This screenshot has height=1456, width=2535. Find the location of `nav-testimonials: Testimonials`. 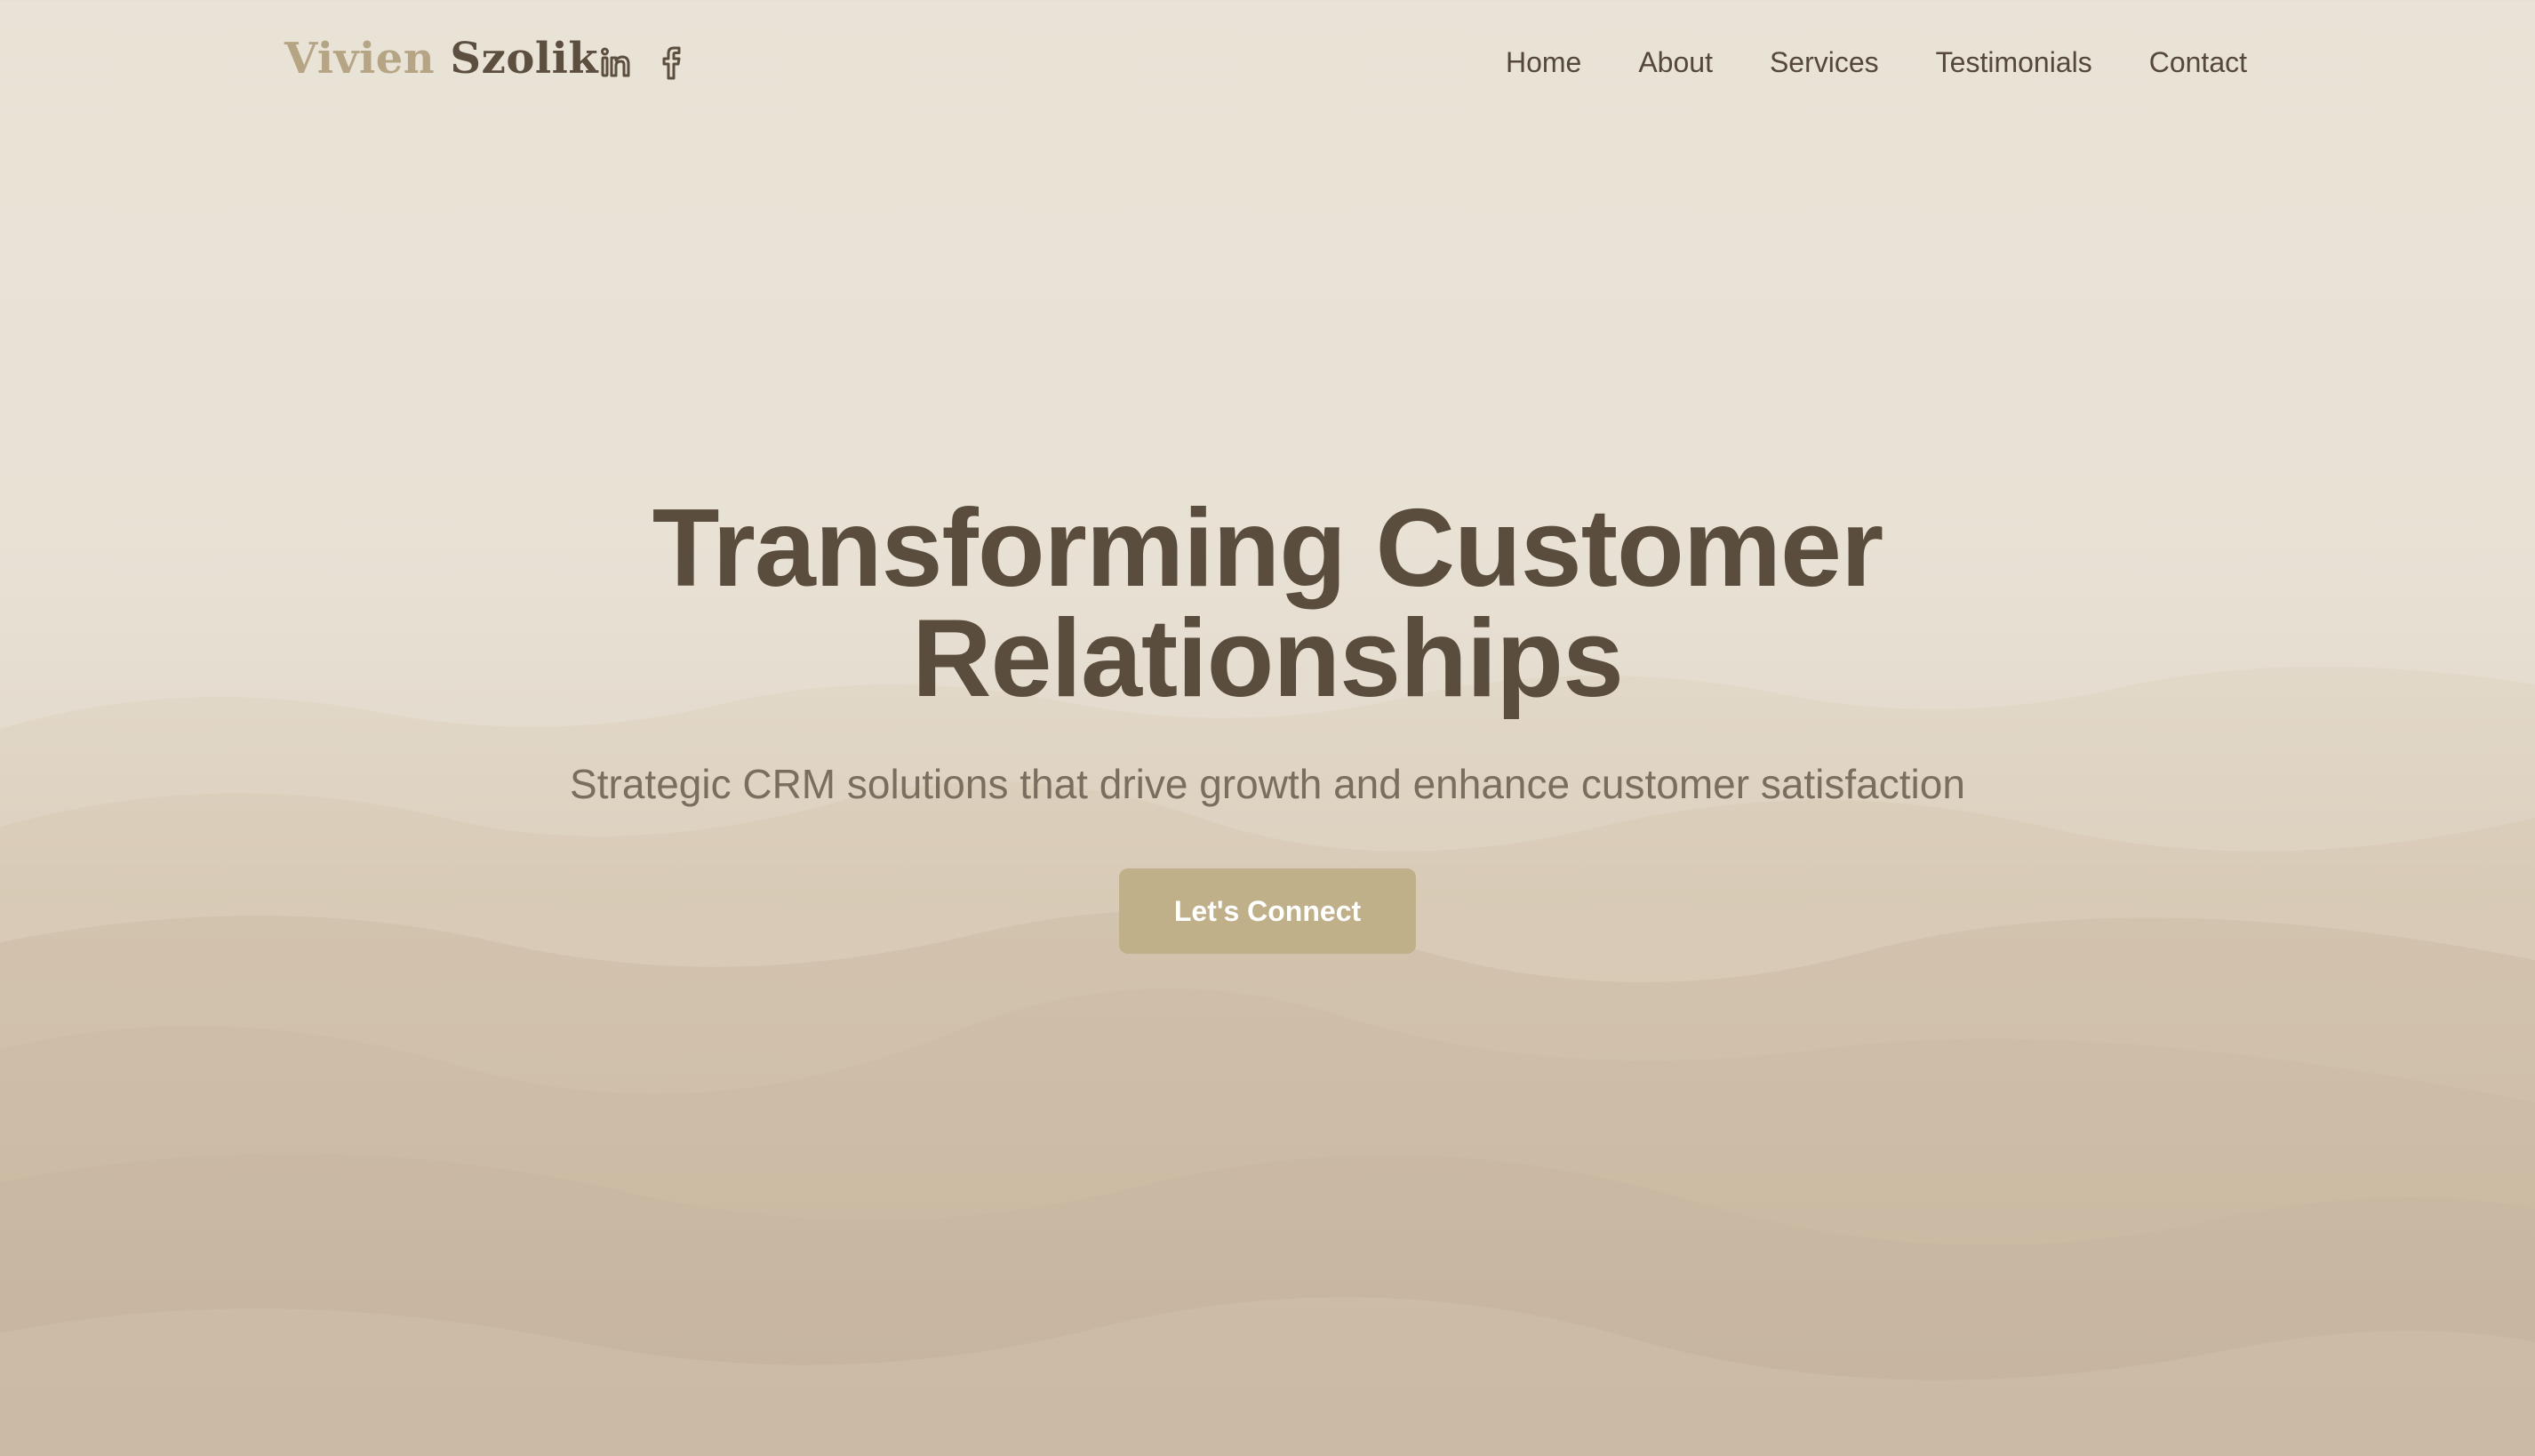

nav-testimonials: Testimonials is located at coordinates (2014, 62).